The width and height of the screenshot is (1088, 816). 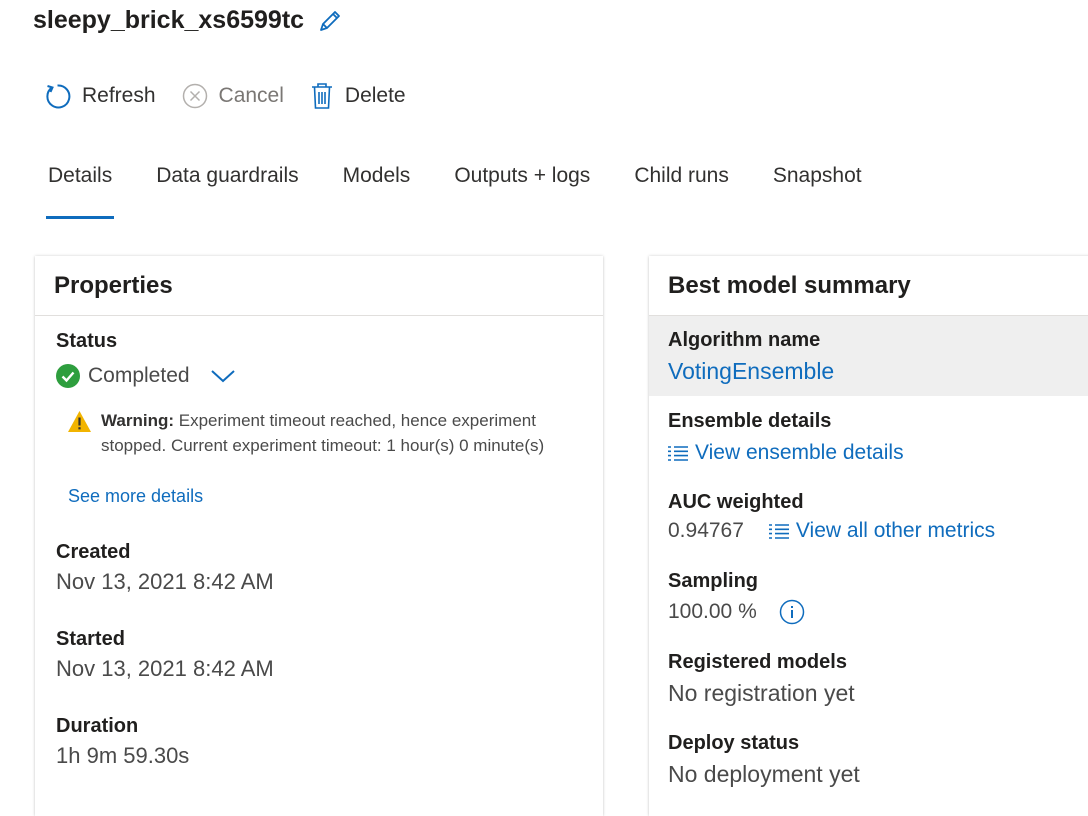 I want to click on properties-heading: Properties, so click(x=319, y=286).